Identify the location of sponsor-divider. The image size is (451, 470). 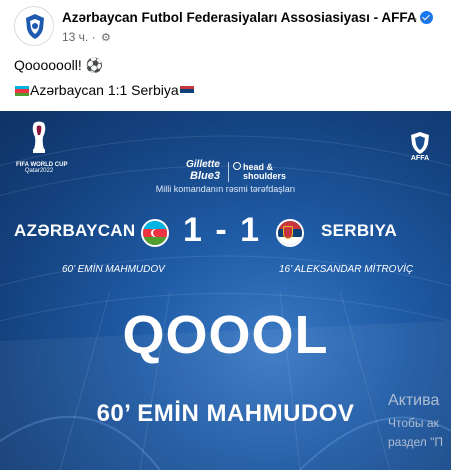
(228, 172).